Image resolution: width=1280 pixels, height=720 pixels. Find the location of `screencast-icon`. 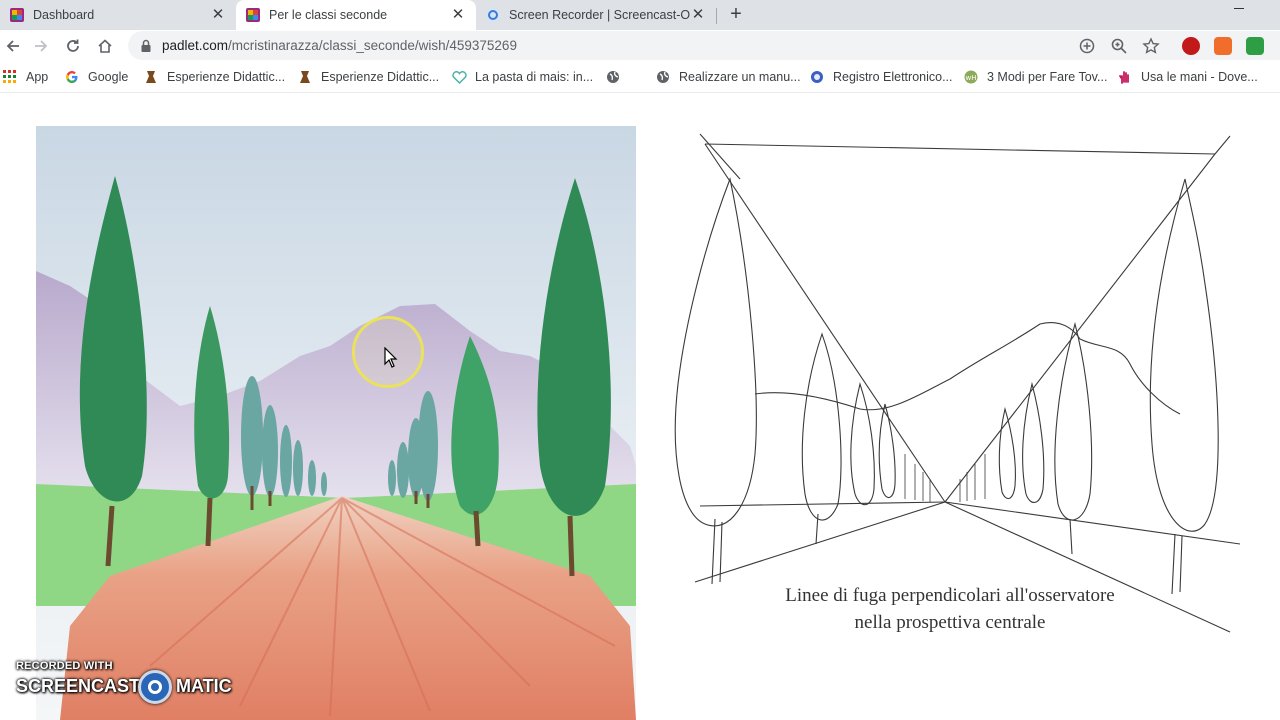

screencast-icon is located at coordinates (493, 15).